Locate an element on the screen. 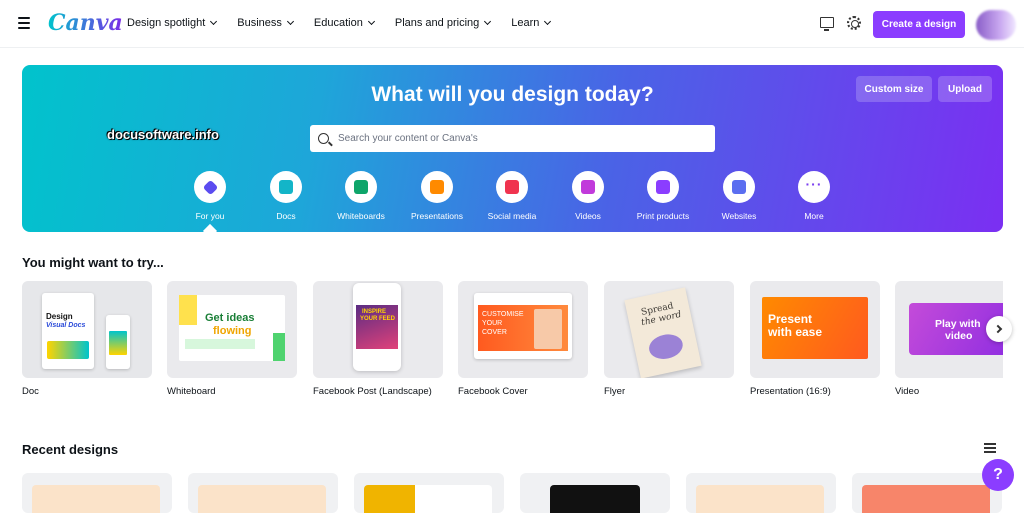 The height and width of the screenshot is (513, 1024). website-icon is located at coordinates (739, 187).